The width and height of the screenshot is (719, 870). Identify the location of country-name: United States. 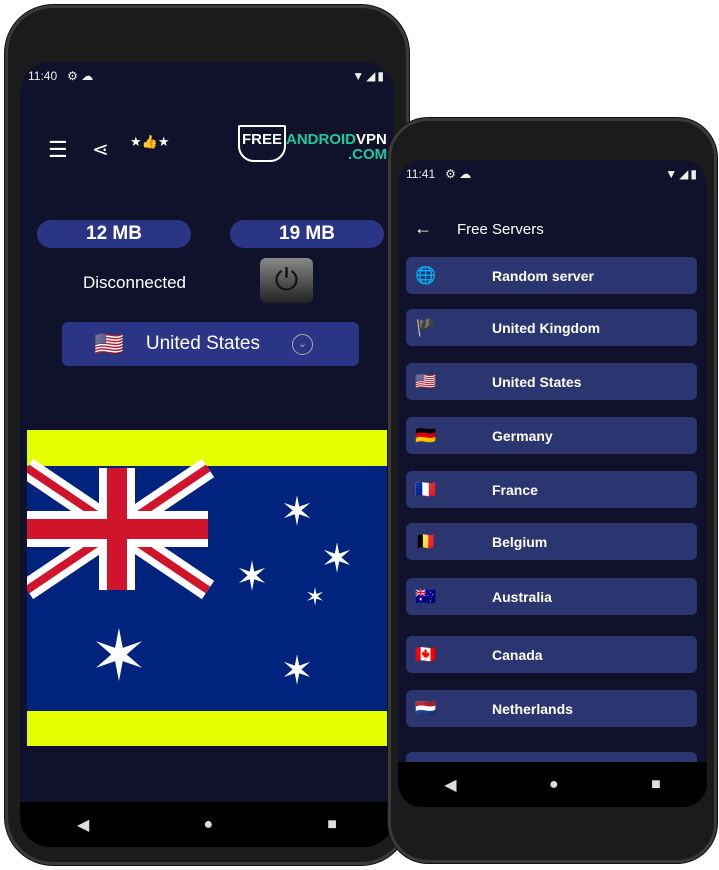
(202, 343).